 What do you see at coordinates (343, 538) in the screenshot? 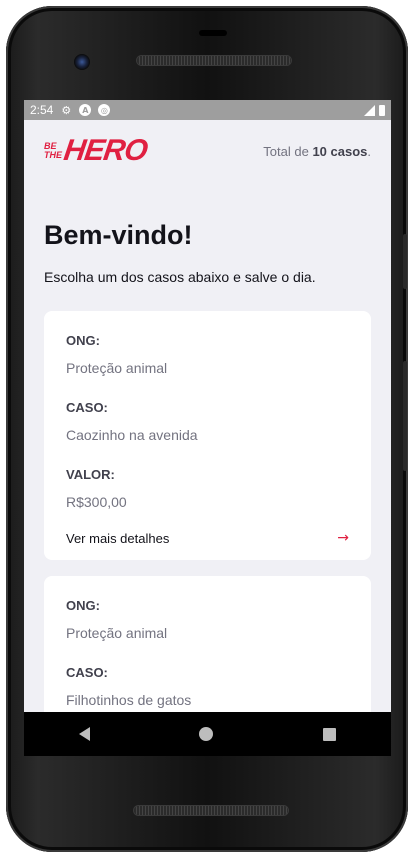
I see `arrow-right-icon: →` at bounding box center [343, 538].